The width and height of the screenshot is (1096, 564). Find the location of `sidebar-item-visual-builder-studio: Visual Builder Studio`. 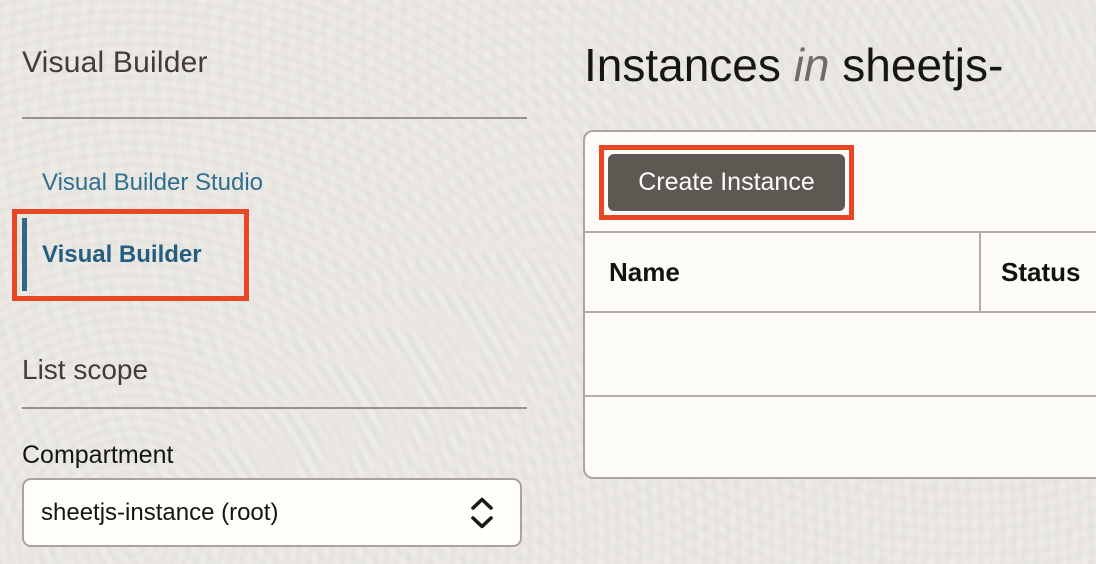

sidebar-item-visual-builder-studio: Visual Builder Studio is located at coordinates (152, 183).